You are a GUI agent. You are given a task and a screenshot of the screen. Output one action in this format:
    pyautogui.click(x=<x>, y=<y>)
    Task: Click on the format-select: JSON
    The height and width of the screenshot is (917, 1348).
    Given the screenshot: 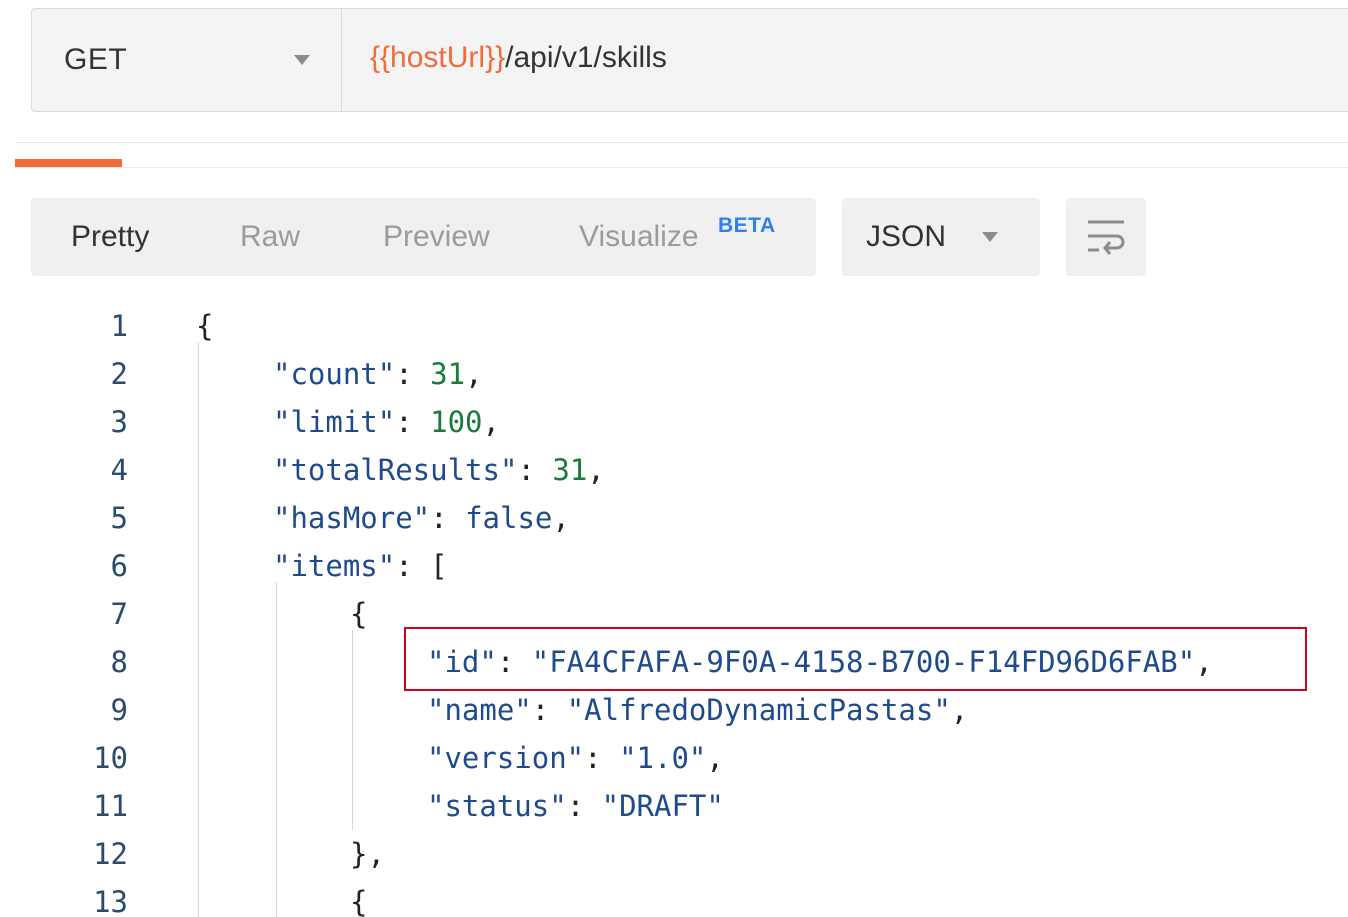 What is the action you would take?
    pyautogui.click(x=941, y=237)
    